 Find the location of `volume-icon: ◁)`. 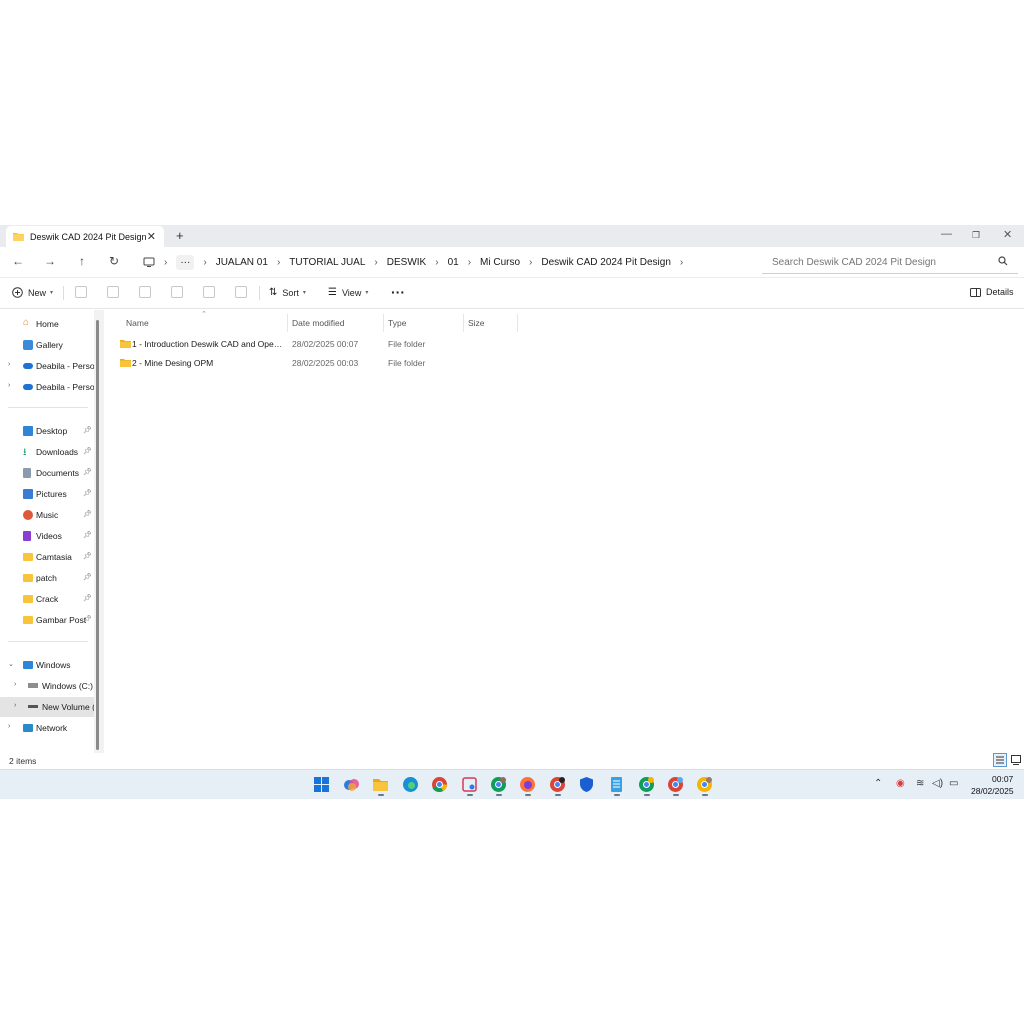

volume-icon: ◁) is located at coordinates (937, 783).